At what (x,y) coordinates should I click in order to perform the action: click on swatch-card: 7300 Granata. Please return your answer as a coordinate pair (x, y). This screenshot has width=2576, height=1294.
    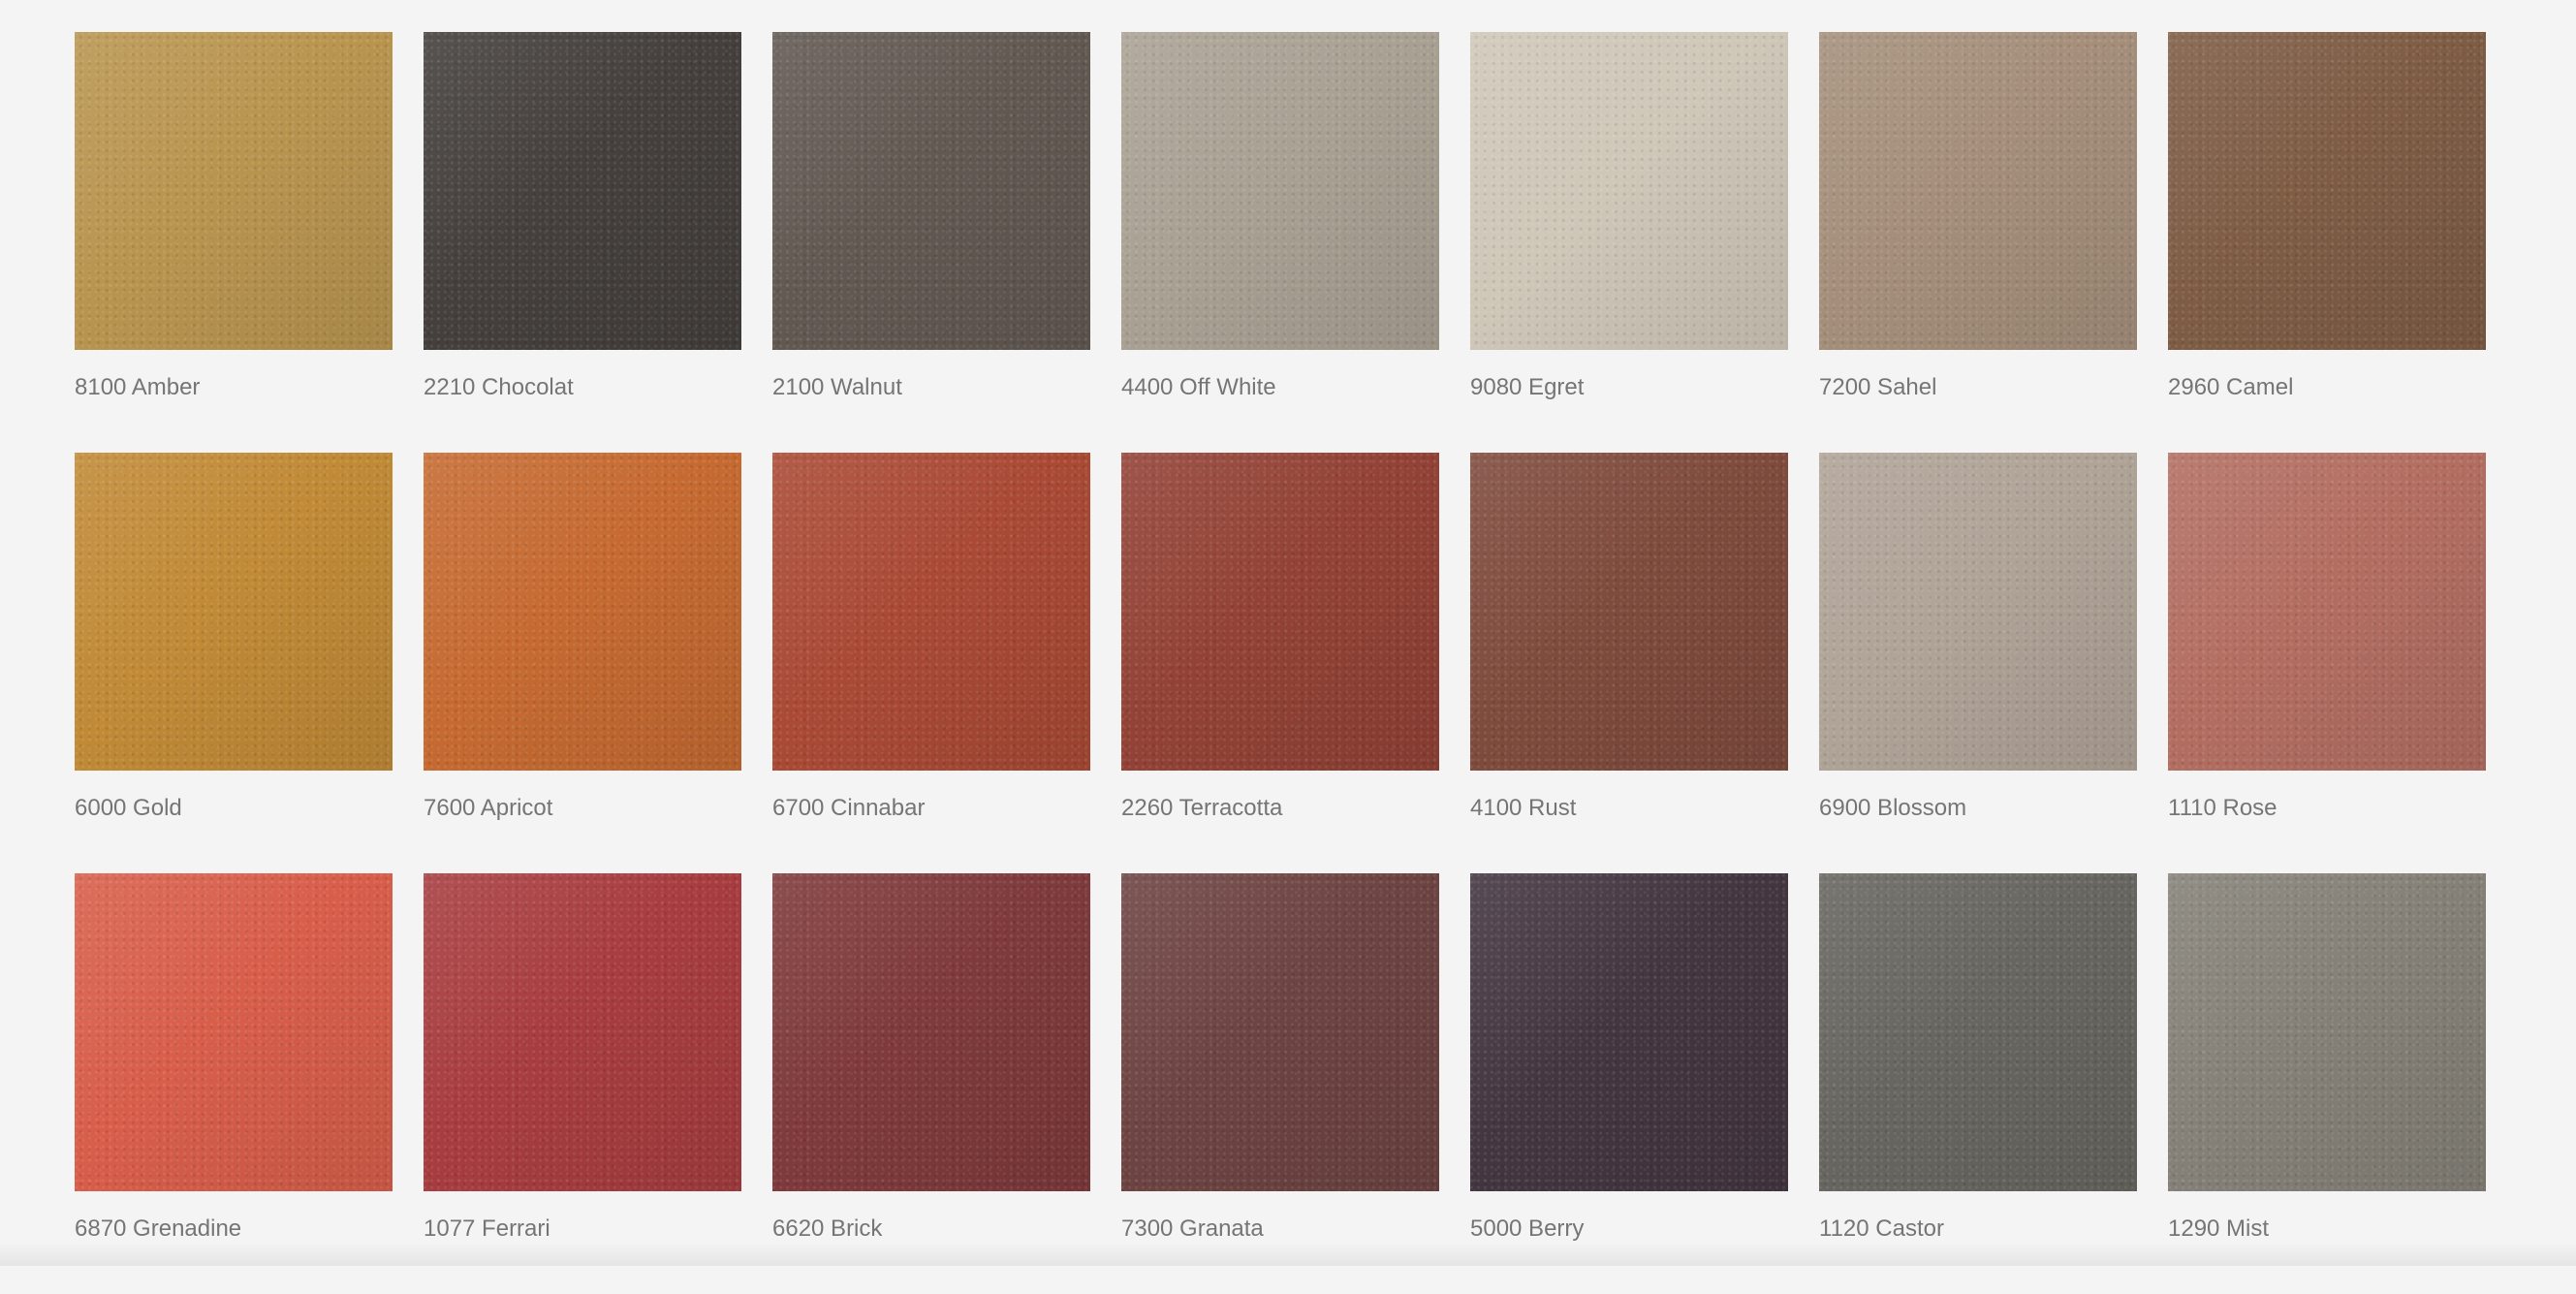
    Looking at the image, I should click on (1280, 1083).